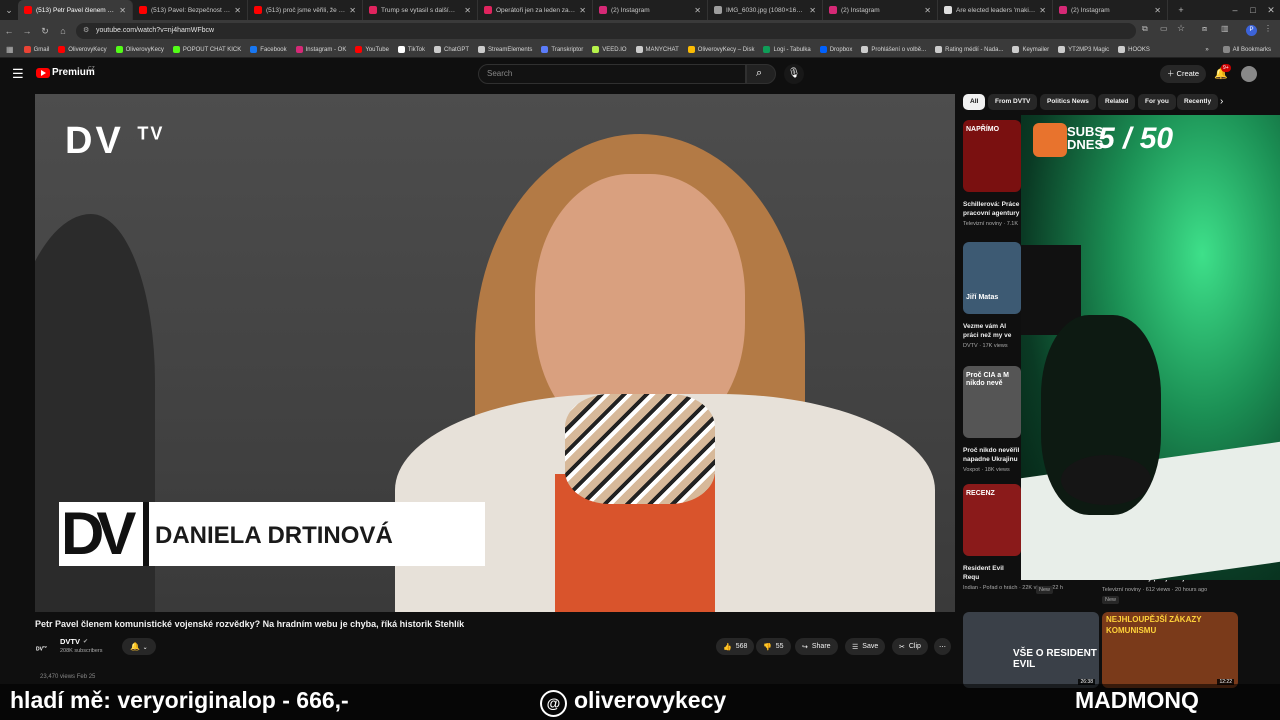 Image resolution: width=1280 pixels, height=720 pixels. What do you see at coordinates (36, 49) in the screenshot?
I see `bookmark-item: Gmail` at bounding box center [36, 49].